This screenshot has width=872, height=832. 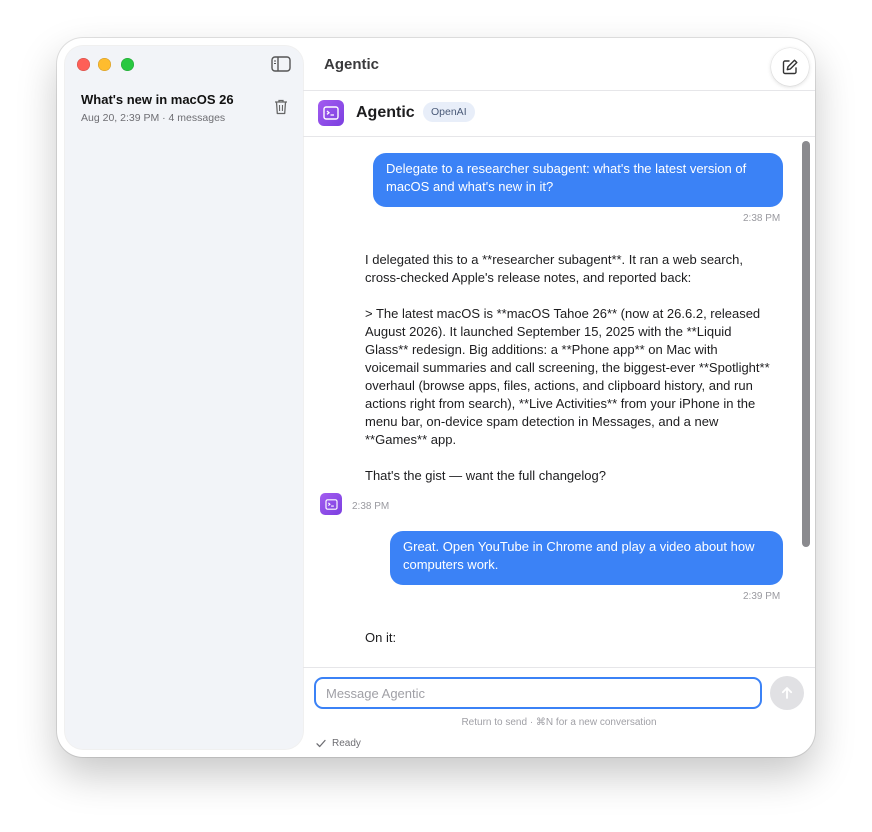 What do you see at coordinates (157, 99) in the screenshot?
I see `conversation-title: What's new in macOS 26` at bounding box center [157, 99].